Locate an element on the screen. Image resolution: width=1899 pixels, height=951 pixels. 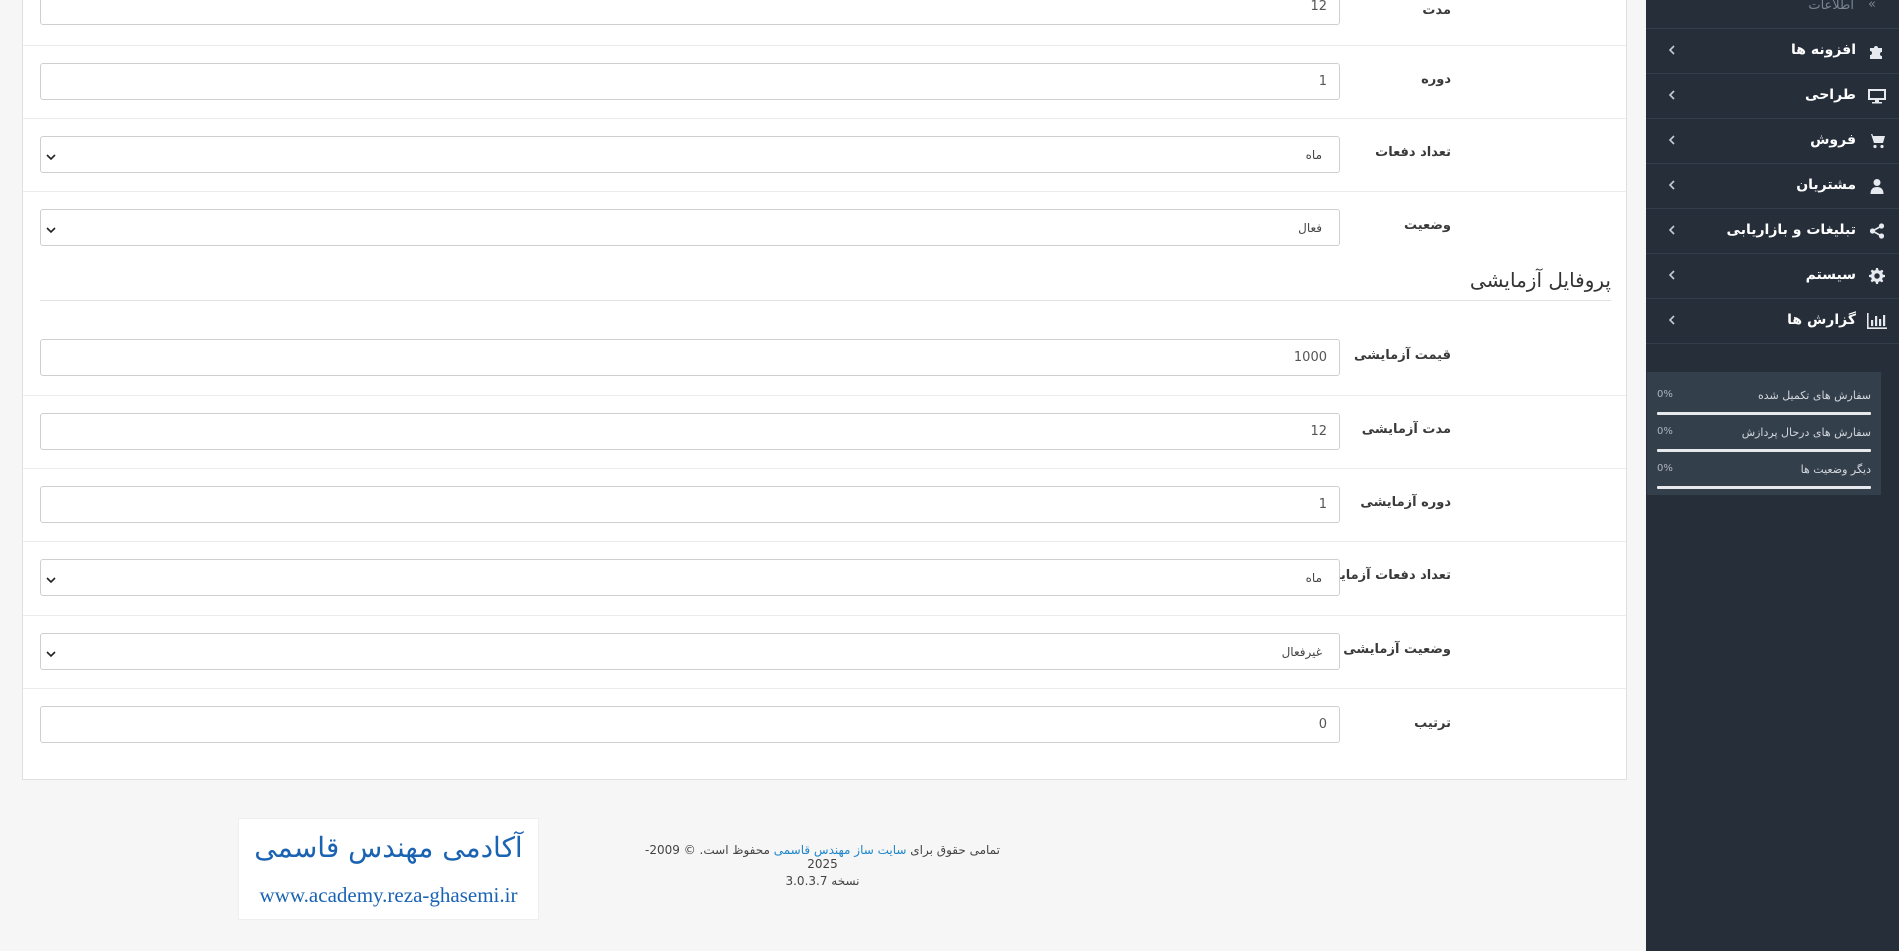
sidebar-item-customers: مشتریان is located at coordinates (1772, 186).